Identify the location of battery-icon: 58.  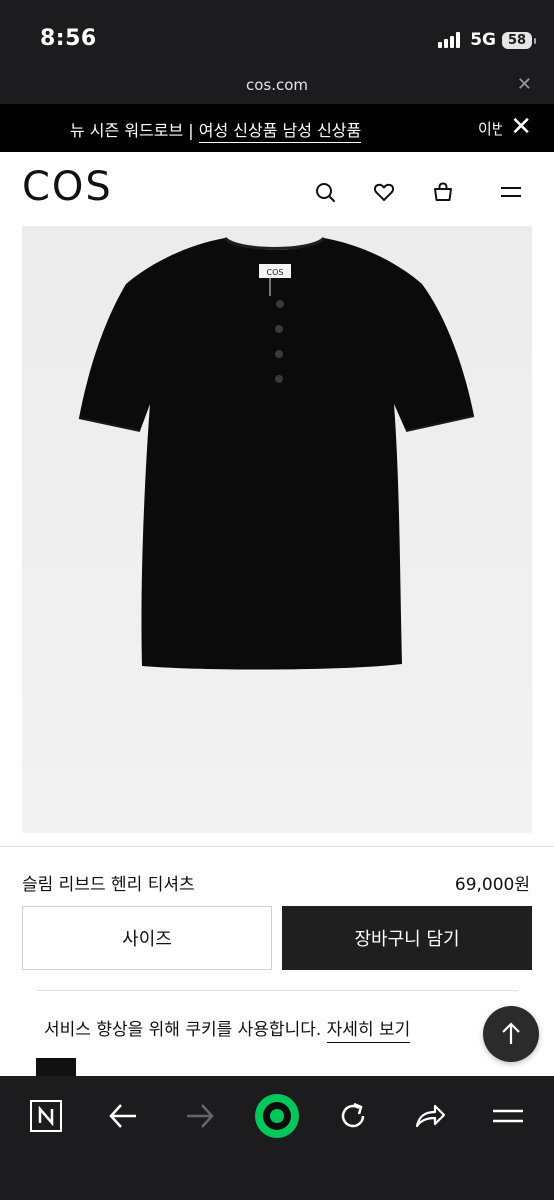
(519, 40).